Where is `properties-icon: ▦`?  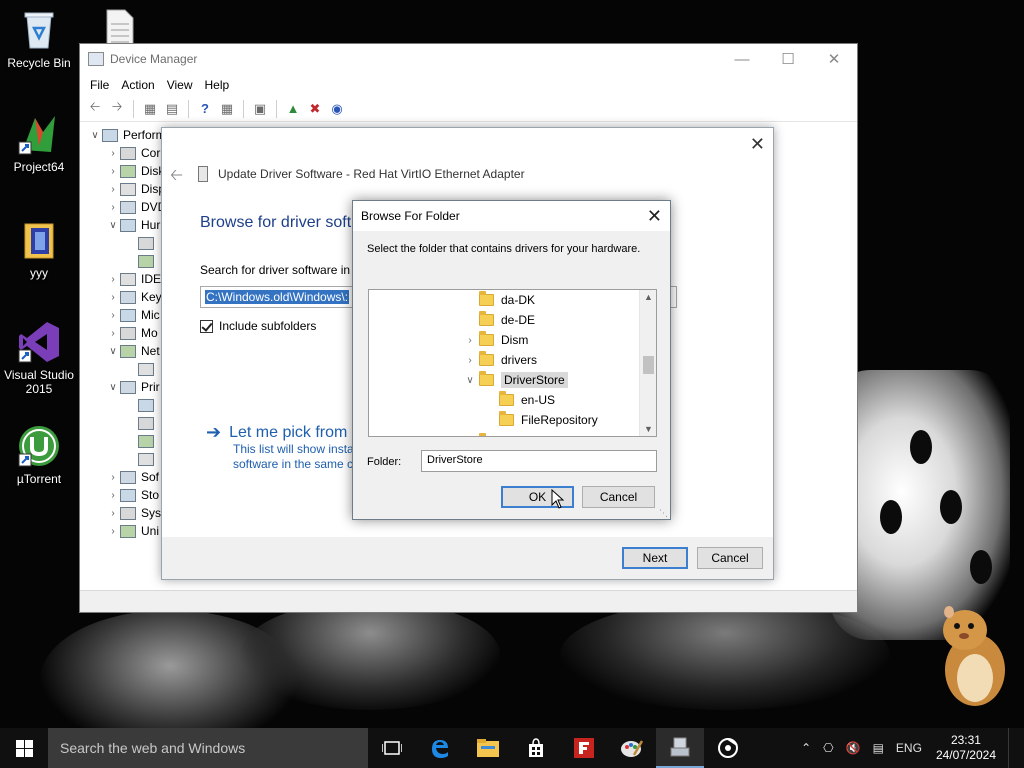
properties-icon: ▦ is located at coordinates (150, 109).